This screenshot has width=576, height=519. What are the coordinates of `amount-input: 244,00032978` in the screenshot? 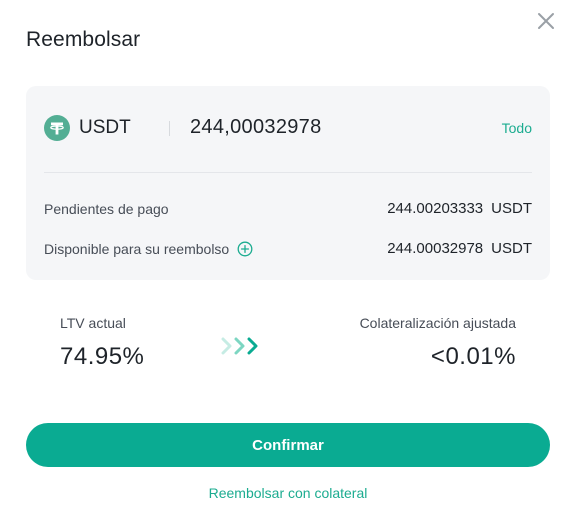 It's located at (256, 127).